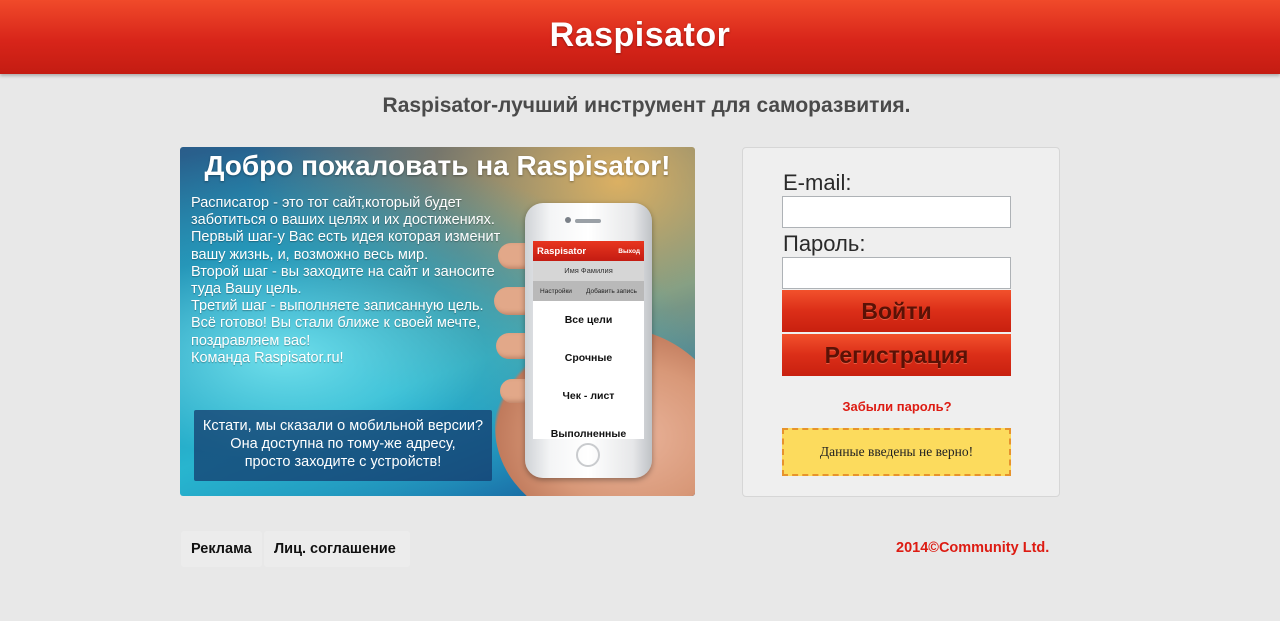 This screenshot has height=621, width=1280. What do you see at coordinates (310, 254) in the screenshot?
I see `promo-line: вашу жизнь, и, возможно весь мир.` at bounding box center [310, 254].